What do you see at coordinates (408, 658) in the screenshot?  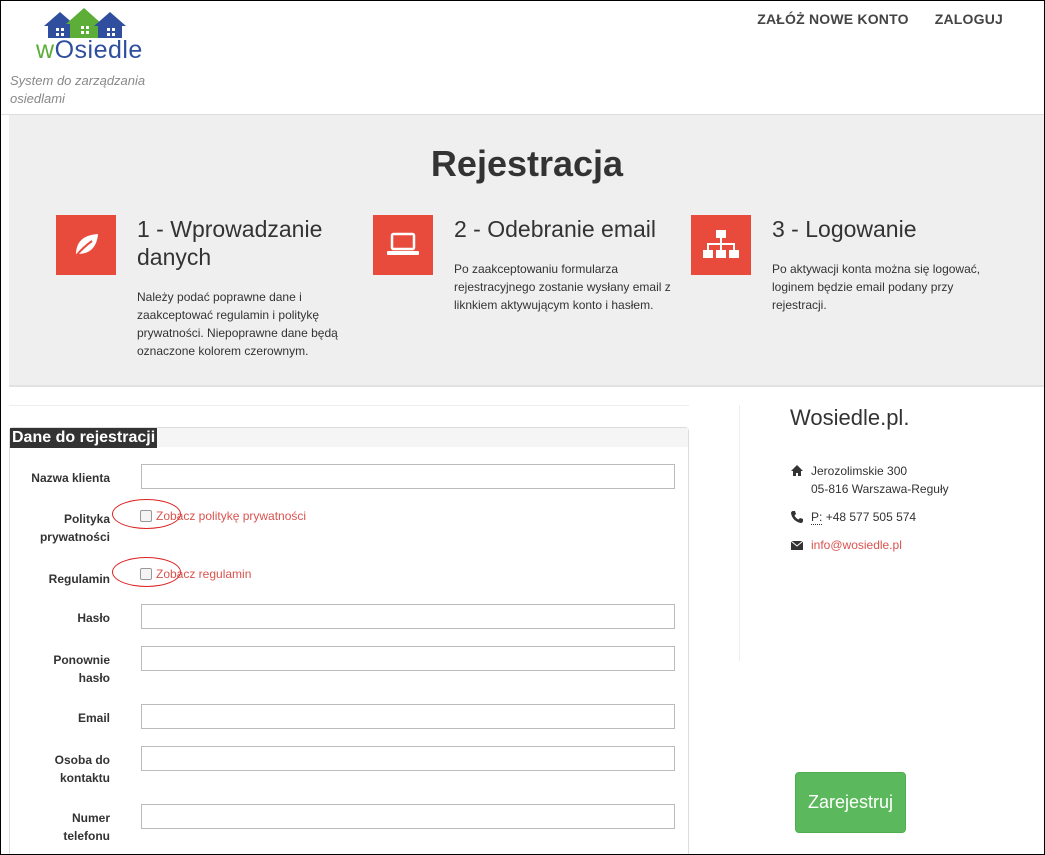 I see `password-repeat-input` at bounding box center [408, 658].